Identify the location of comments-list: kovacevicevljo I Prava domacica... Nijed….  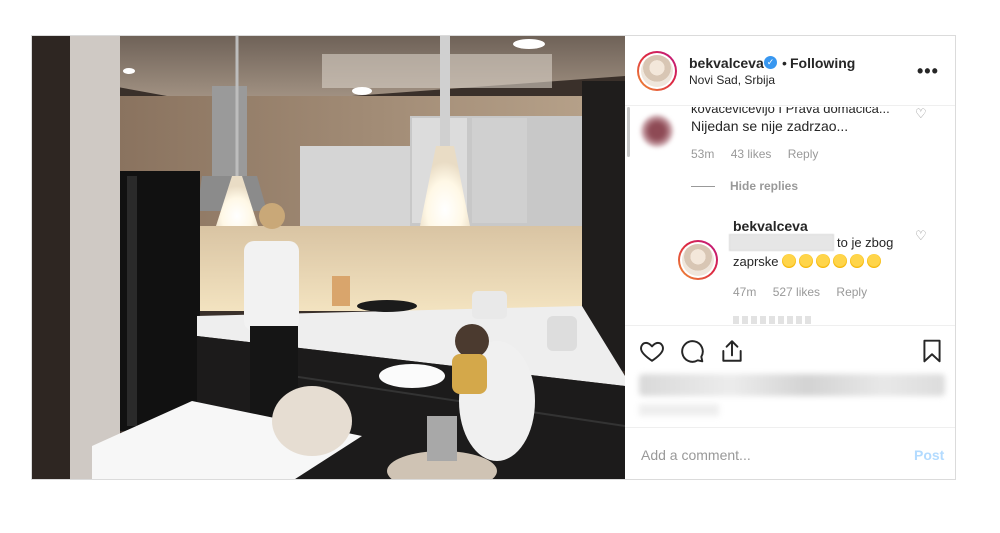
(790, 215).